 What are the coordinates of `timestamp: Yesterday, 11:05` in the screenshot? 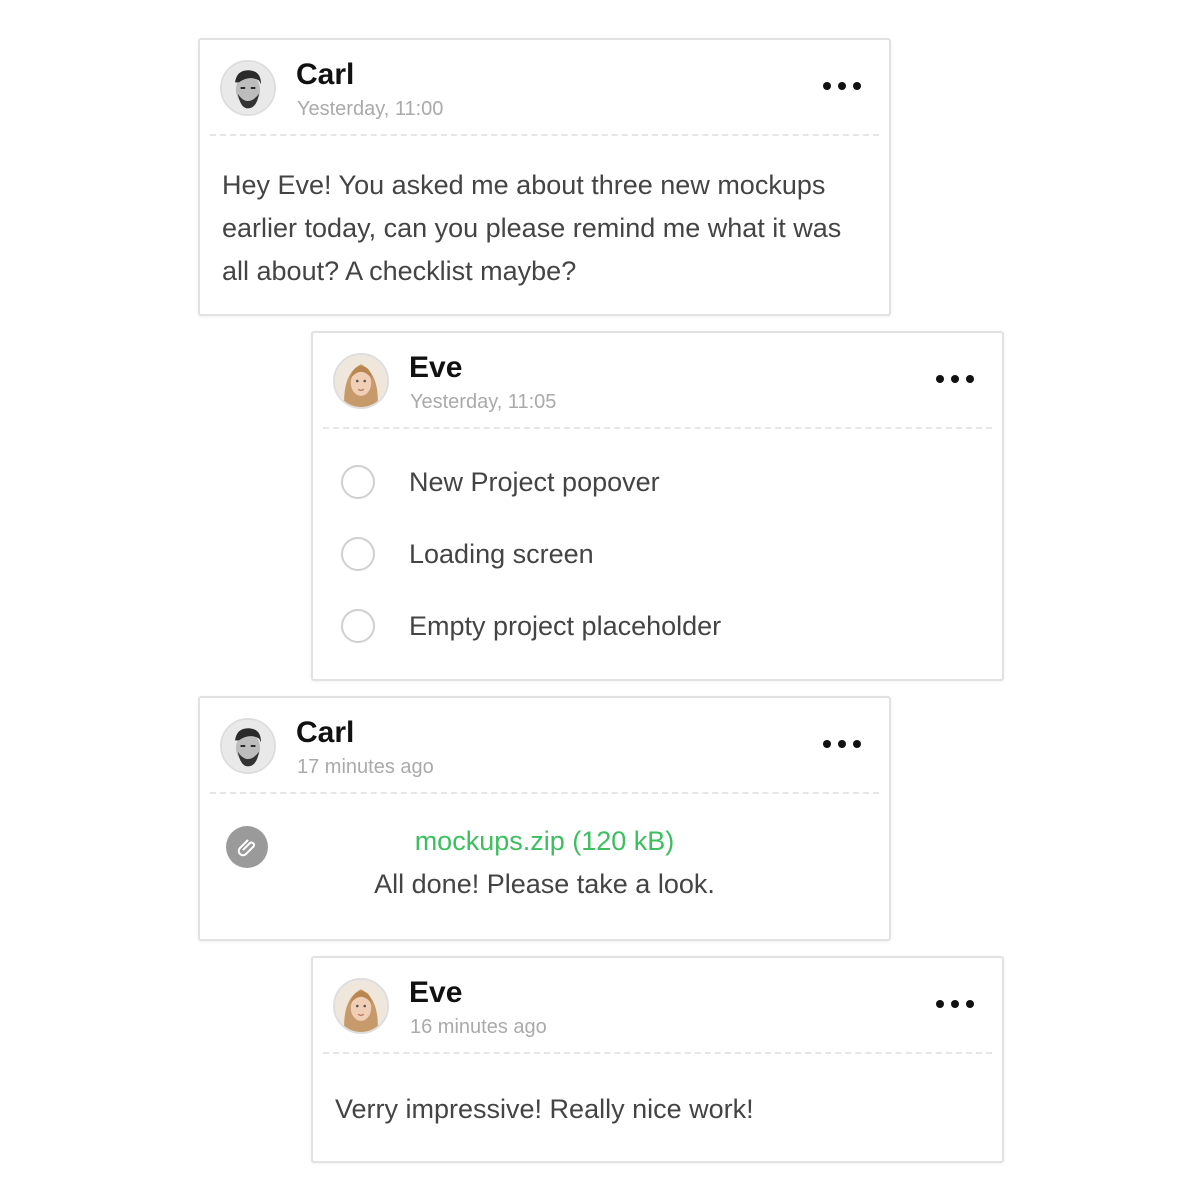 It's located at (483, 402).